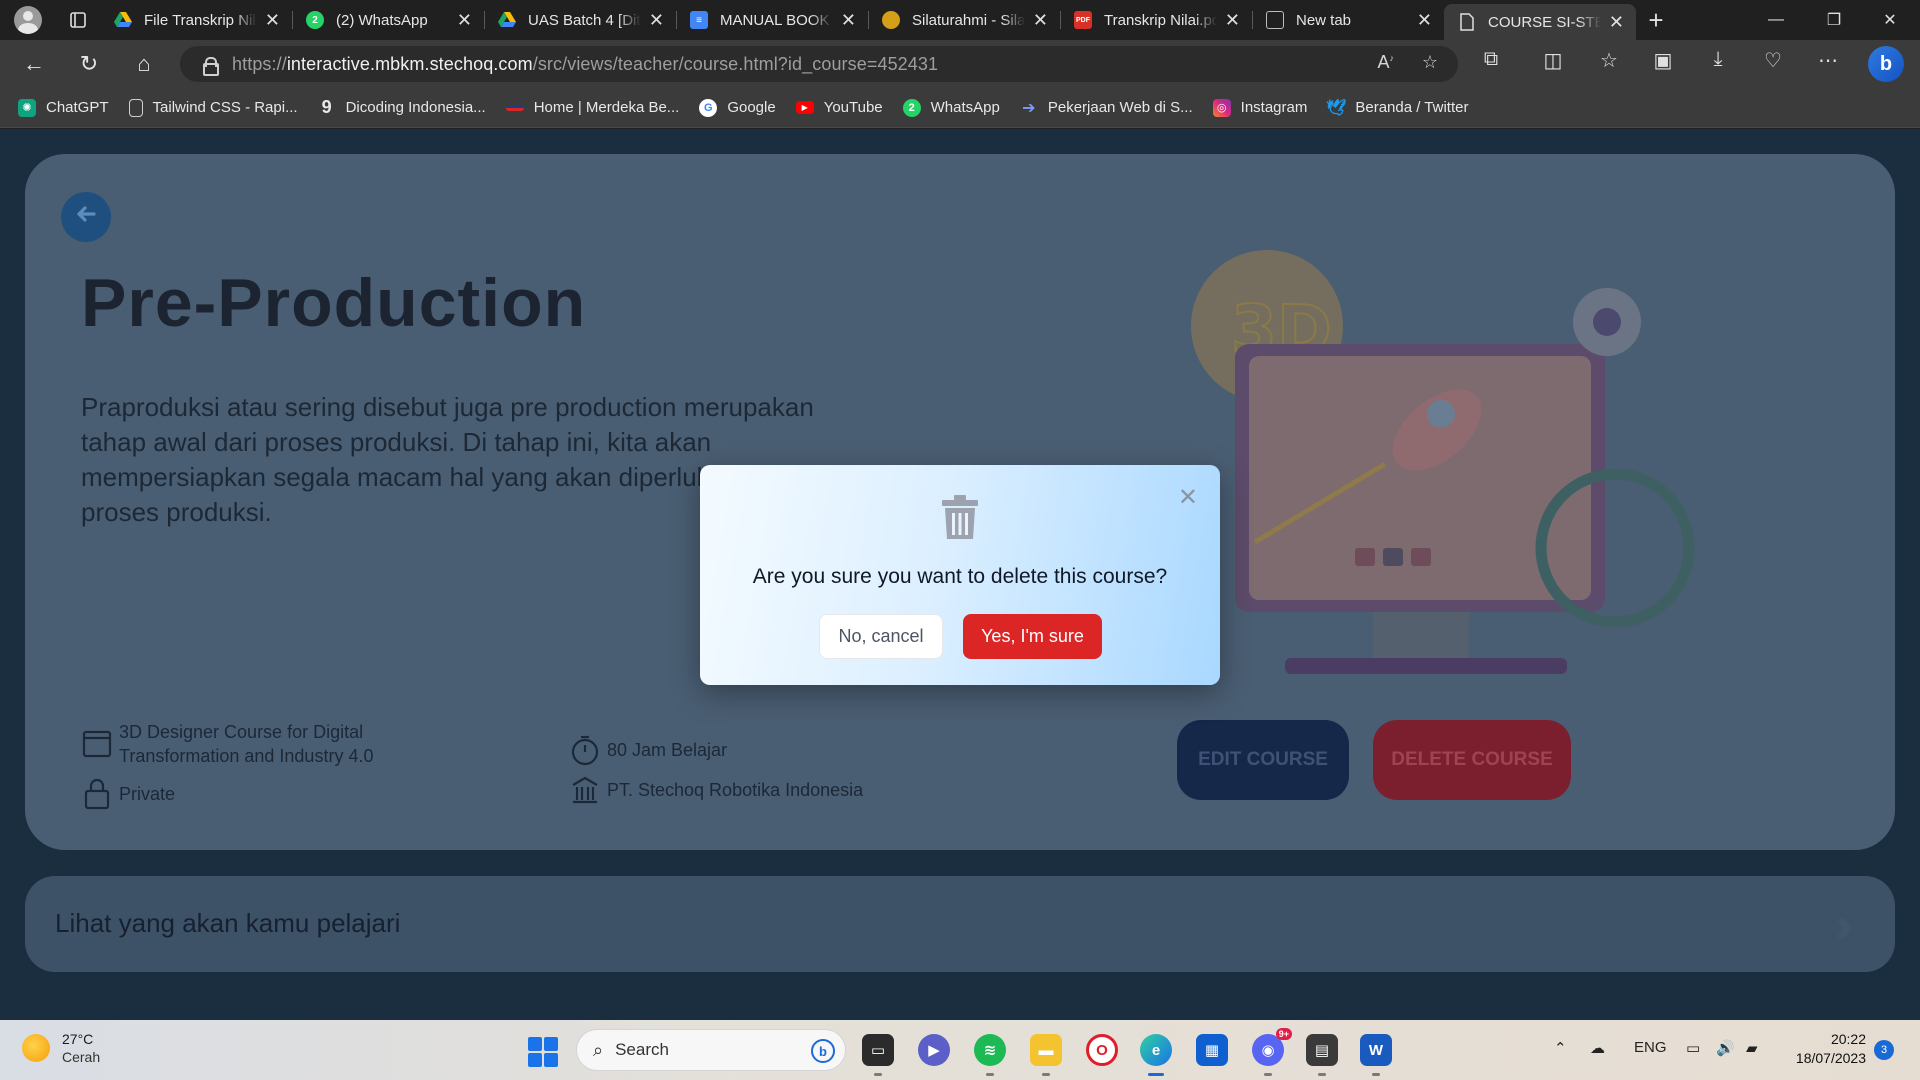 The width and height of the screenshot is (1920, 1080). I want to click on tab-silaturahmi: Silaturahmi - Sila ✕, so click(964, 20).